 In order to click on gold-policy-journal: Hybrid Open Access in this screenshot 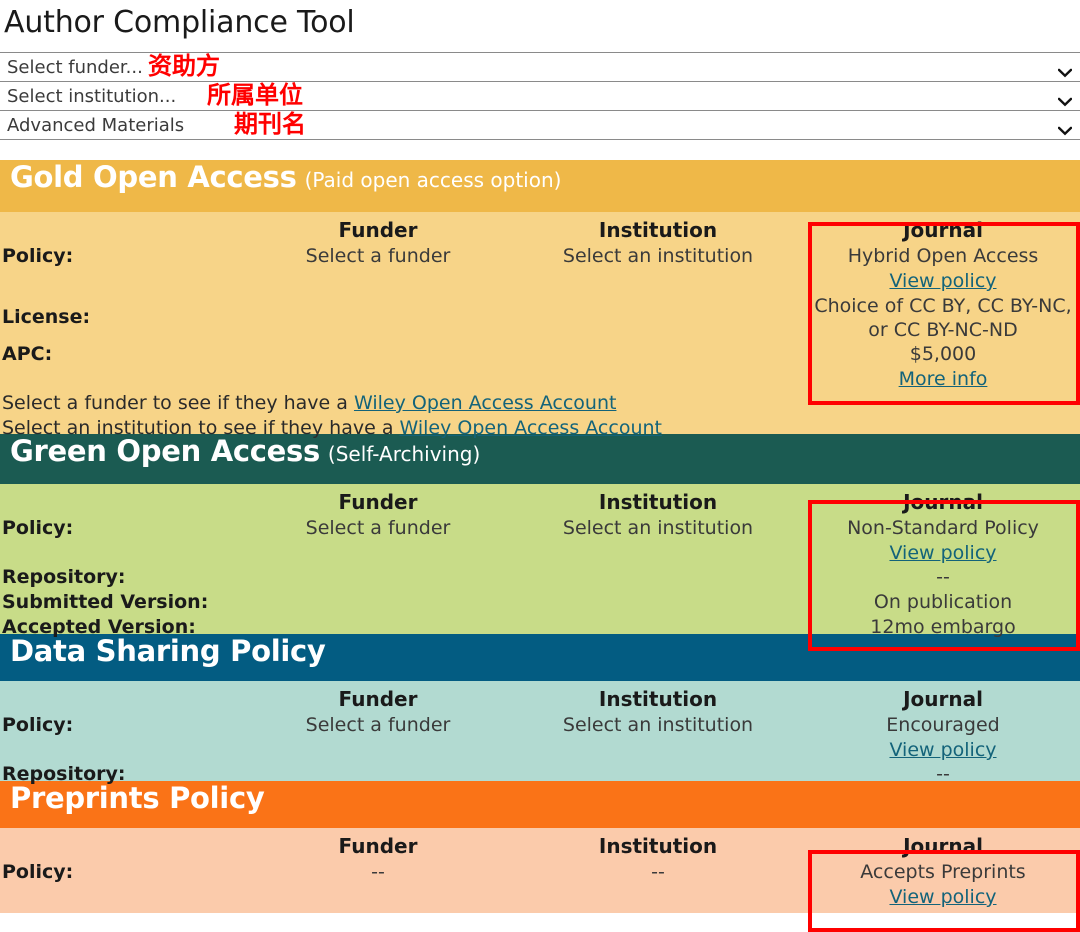, I will do `click(943, 256)`.